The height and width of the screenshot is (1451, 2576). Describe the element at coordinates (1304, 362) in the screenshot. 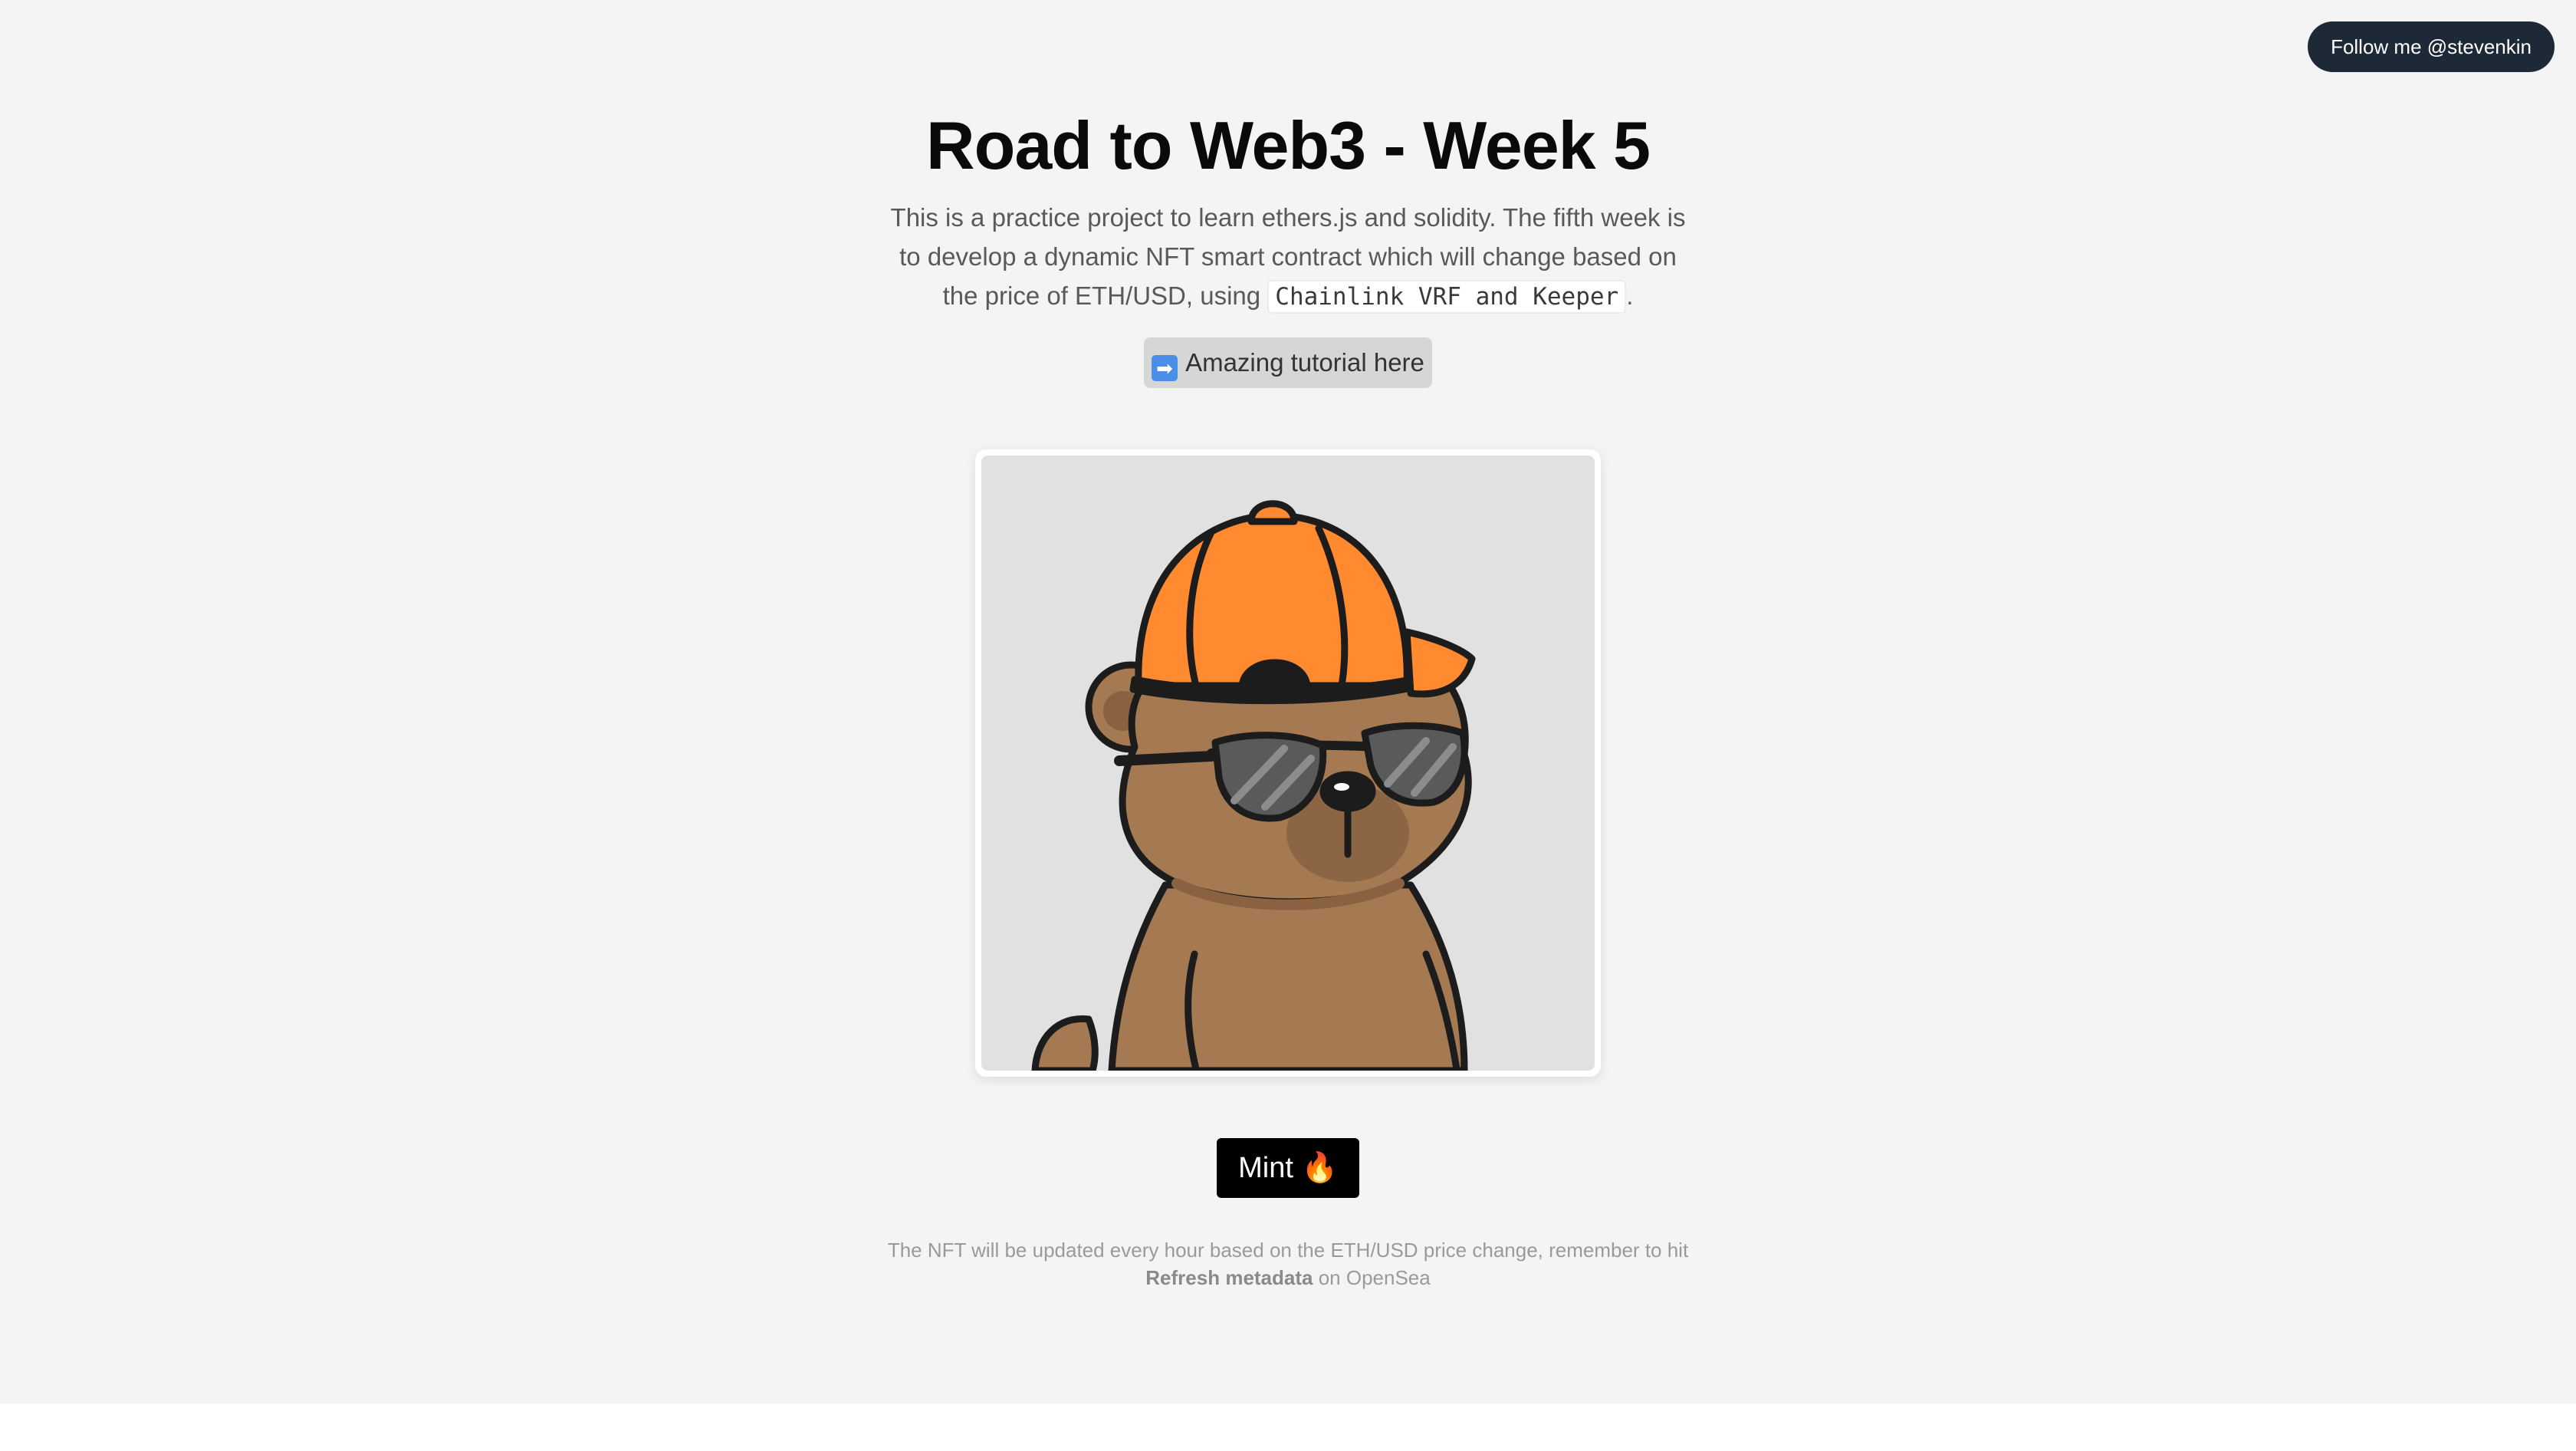

I see `tutorial-label: Amazing tutorial here` at that location.